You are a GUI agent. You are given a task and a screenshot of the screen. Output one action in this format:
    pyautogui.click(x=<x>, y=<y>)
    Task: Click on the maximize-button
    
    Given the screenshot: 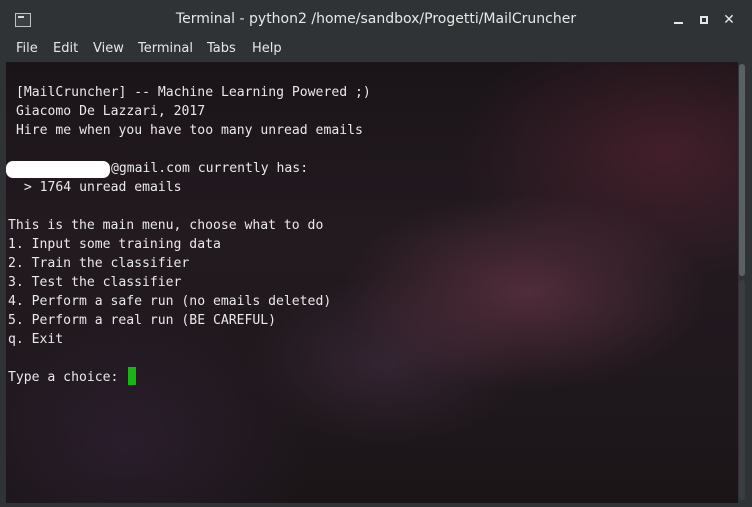 What is the action you would take?
    pyautogui.click(x=704, y=20)
    